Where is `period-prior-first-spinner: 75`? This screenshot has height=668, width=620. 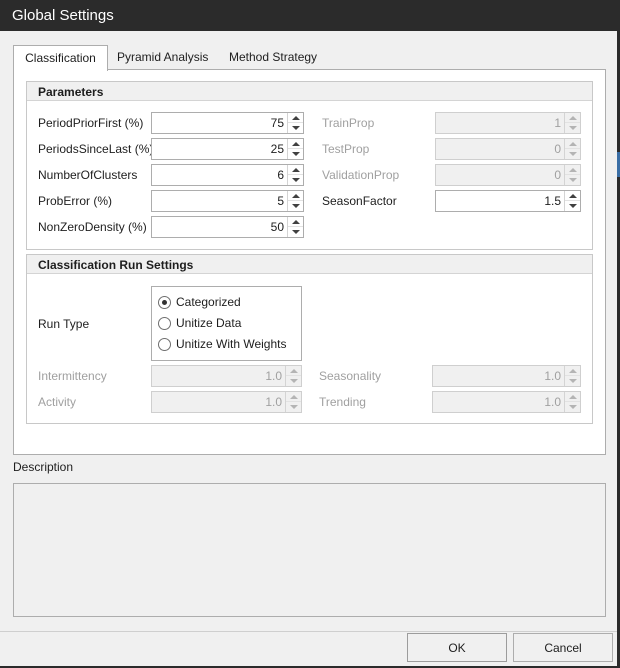
period-prior-first-spinner: 75 is located at coordinates (227, 123).